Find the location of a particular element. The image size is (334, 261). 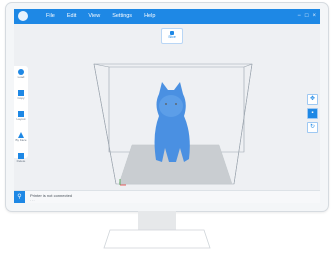

slice-button: Slice is located at coordinates (172, 36).